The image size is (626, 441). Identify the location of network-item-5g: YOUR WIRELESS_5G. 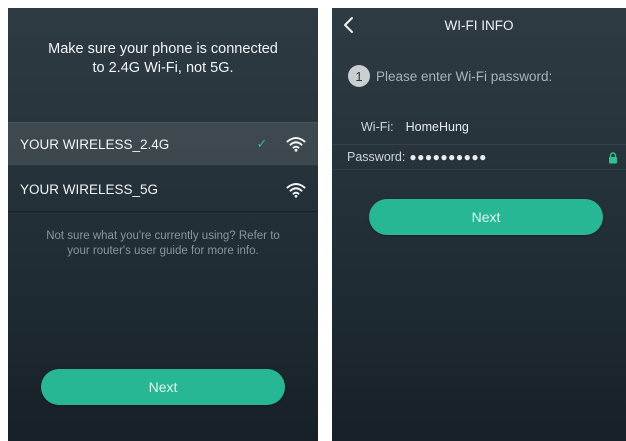
(163, 190).